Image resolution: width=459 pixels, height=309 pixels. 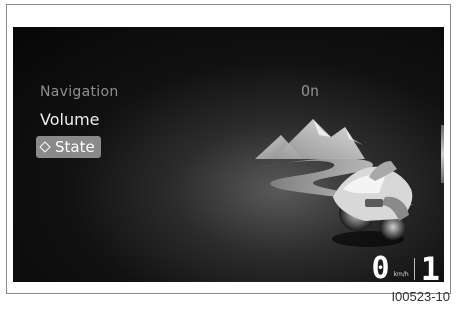 What do you see at coordinates (45, 147) in the screenshot?
I see `selection-diamond-icon` at bounding box center [45, 147].